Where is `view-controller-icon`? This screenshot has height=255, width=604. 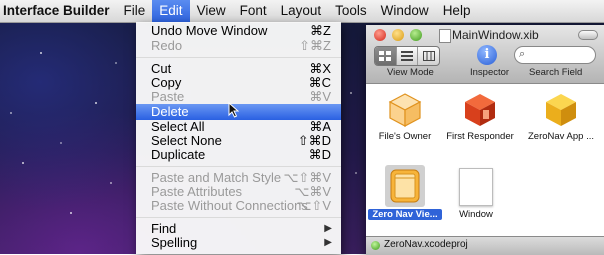 view-controller-icon is located at coordinates (405, 186).